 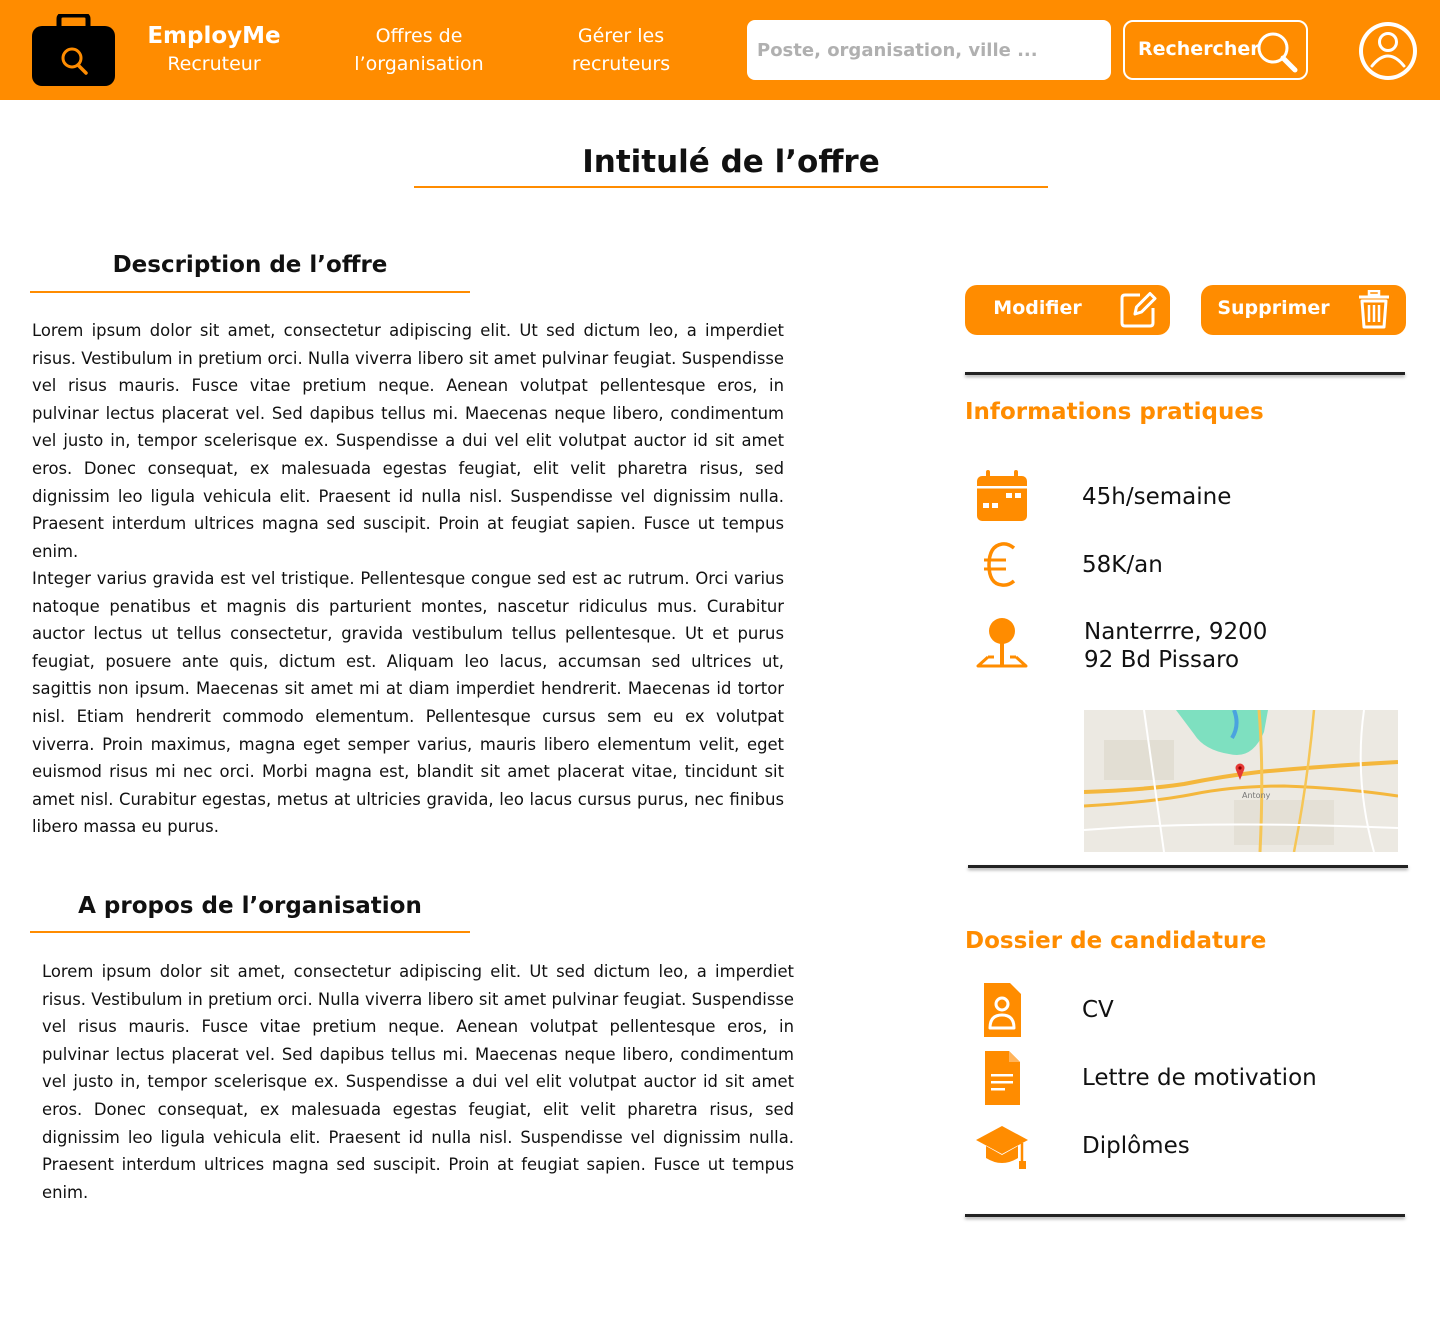 What do you see at coordinates (250, 265) in the screenshot?
I see `description-heading: Description de l’offre` at bounding box center [250, 265].